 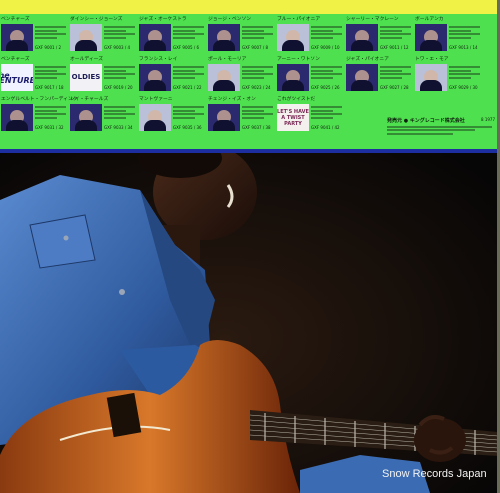 What do you see at coordinates (187, 87) in the screenshot?
I see `catalog-number: GXF 9021 / 22` at bounding box center [187, 87].